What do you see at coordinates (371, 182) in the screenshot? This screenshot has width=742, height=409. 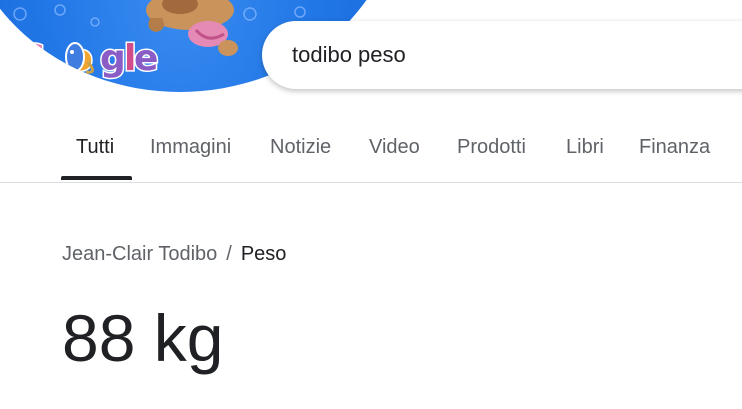 I see `tabs-divider` at bounding box center [371, 182].